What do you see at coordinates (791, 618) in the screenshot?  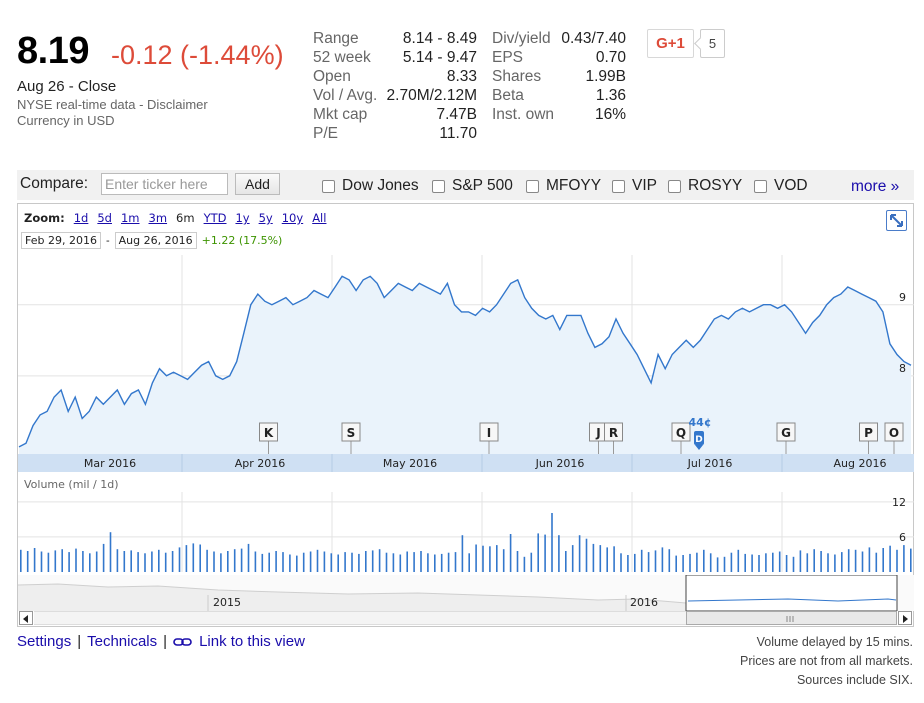 I see `chart-scrollbar-thumb` at bounding box center [791, 618].